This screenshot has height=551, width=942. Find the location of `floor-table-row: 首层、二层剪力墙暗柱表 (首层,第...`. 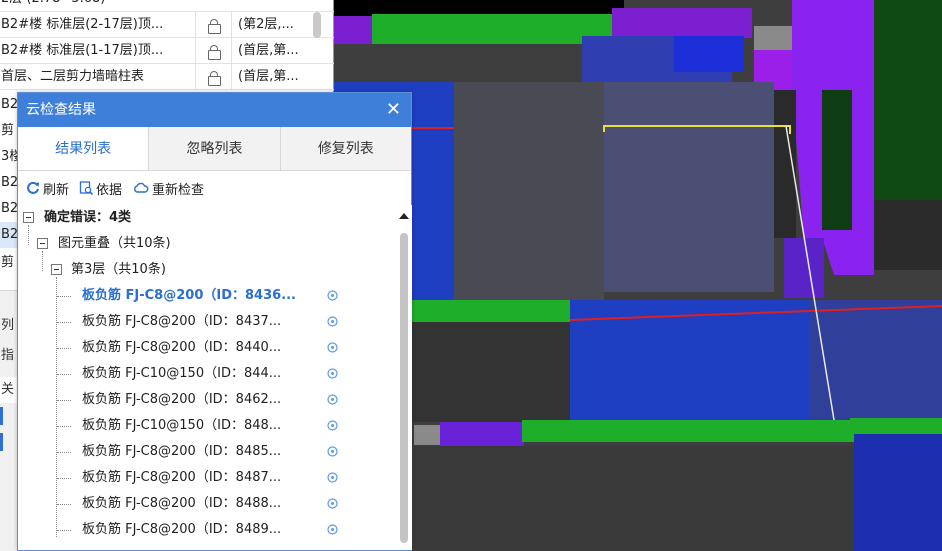

floor-table-row: 首层、二层剪力墙暗柱表 (首层,第... is located at coordinates (167, 77).